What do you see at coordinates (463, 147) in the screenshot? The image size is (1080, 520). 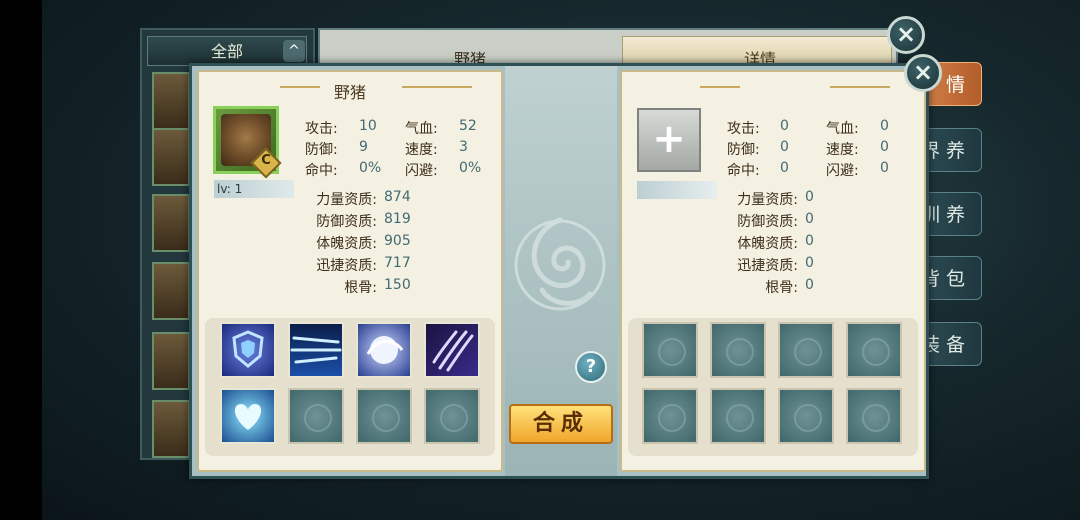 I see `stat-value: 3` at bounding box center [463, 147].